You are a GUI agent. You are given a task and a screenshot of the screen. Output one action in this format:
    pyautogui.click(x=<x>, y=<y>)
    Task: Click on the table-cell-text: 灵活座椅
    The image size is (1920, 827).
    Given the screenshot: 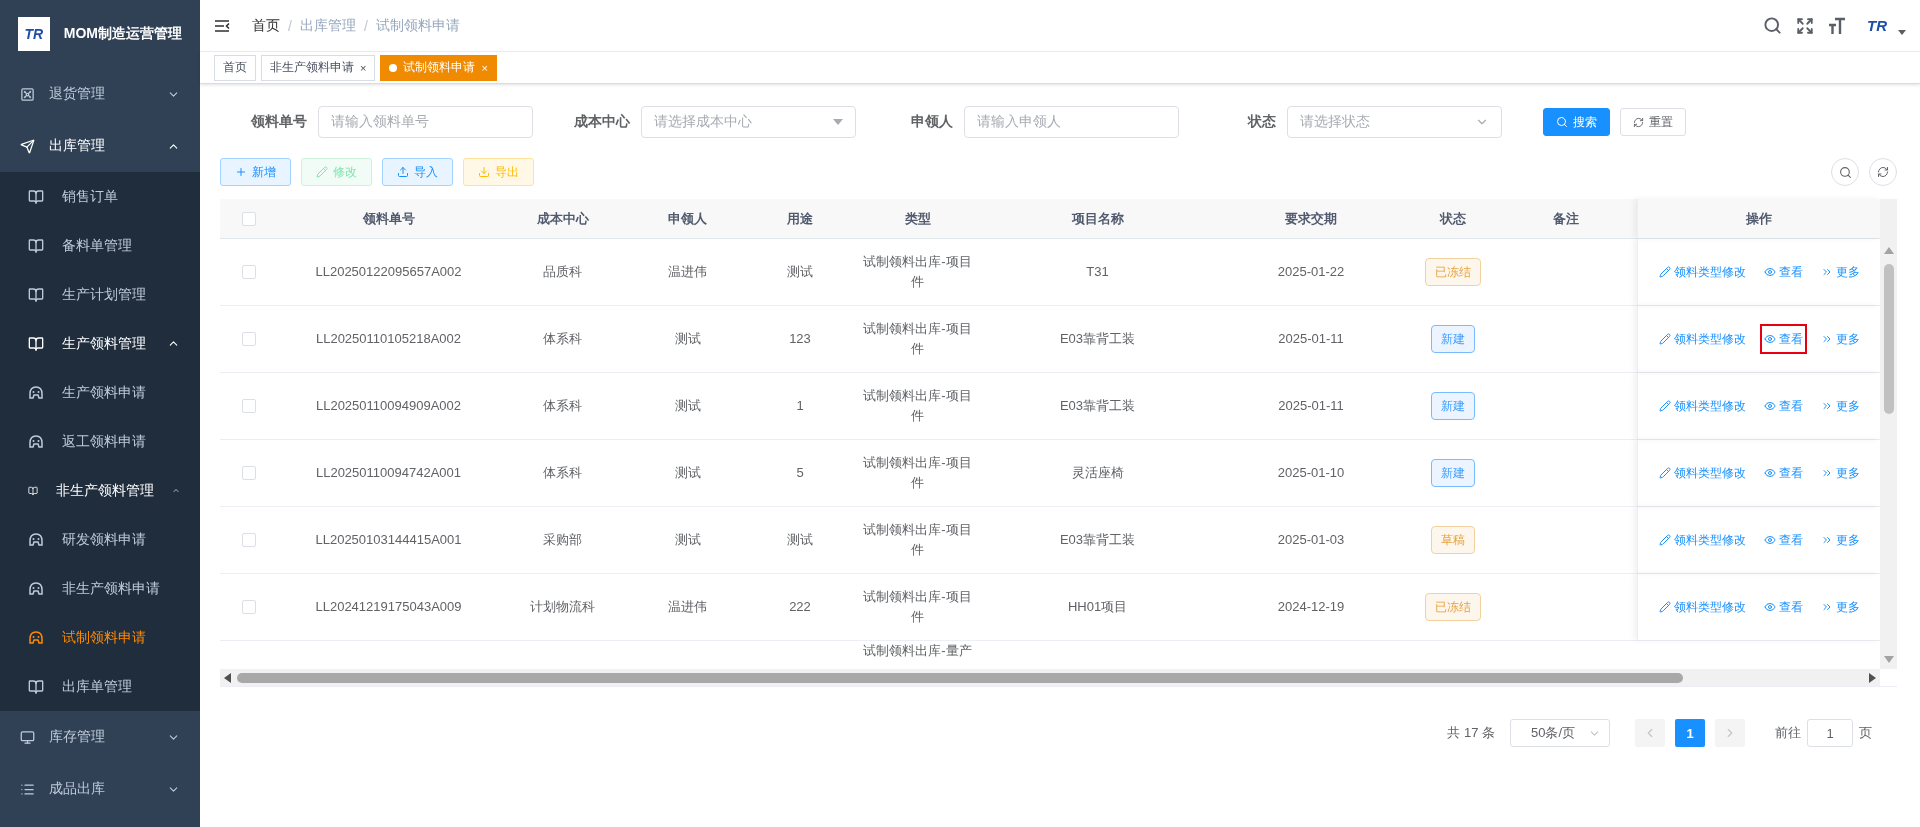 What is the action you would take?
    pyautogui.click(x=1097, y=473)
    